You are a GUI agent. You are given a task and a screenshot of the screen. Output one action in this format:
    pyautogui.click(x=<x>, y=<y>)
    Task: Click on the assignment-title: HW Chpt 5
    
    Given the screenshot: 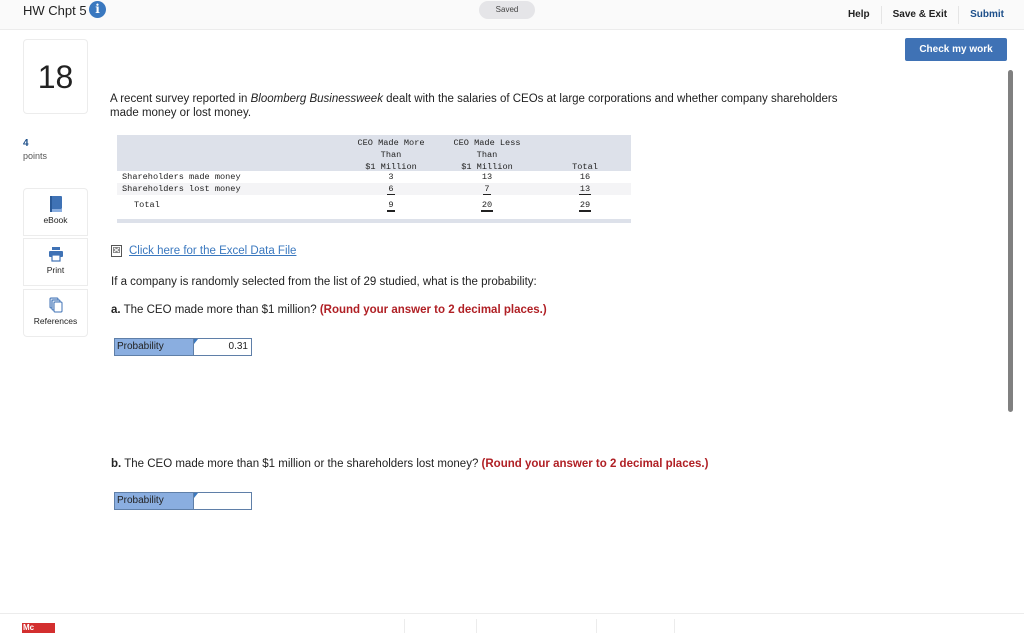 What is the action you would take?
    pyautogui.click(x=55, y=10)
    